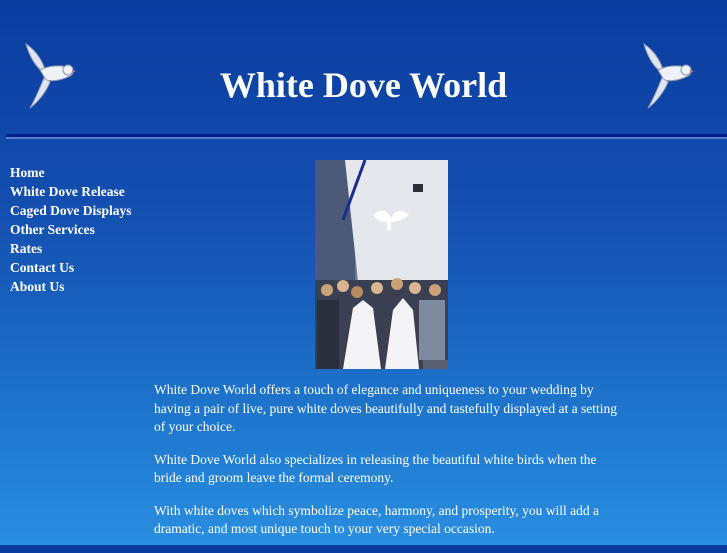 The image size is (727, 553). I want to click on nav-link-white-dove-release: White Dove Release, so click(71, 191).